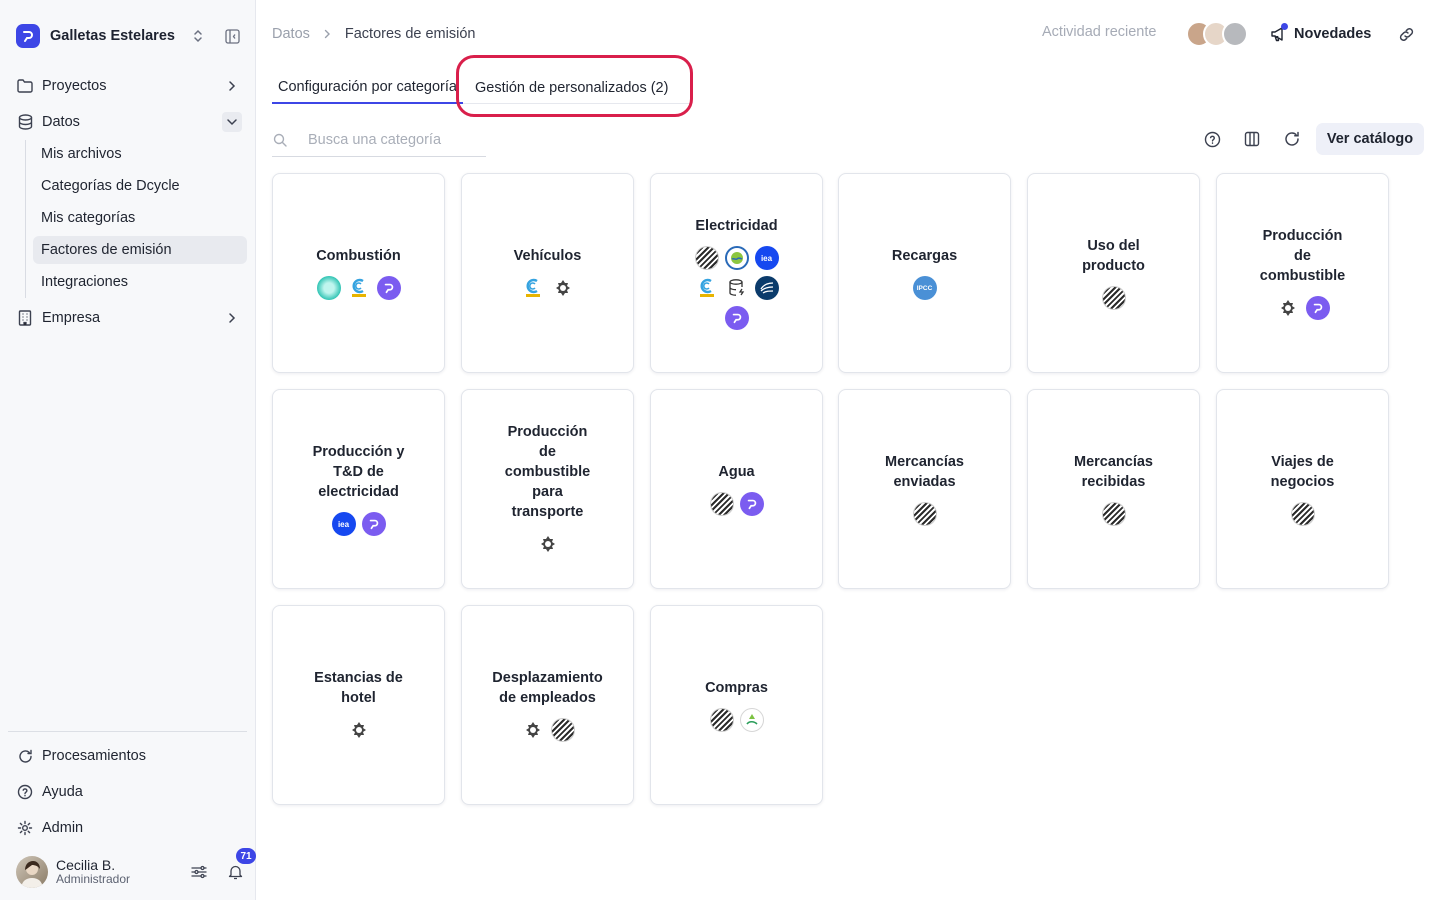 The width and height of the screenshot is (1440, 900). I want to click on category-card: Estancias de hotel, so click(358, 705).